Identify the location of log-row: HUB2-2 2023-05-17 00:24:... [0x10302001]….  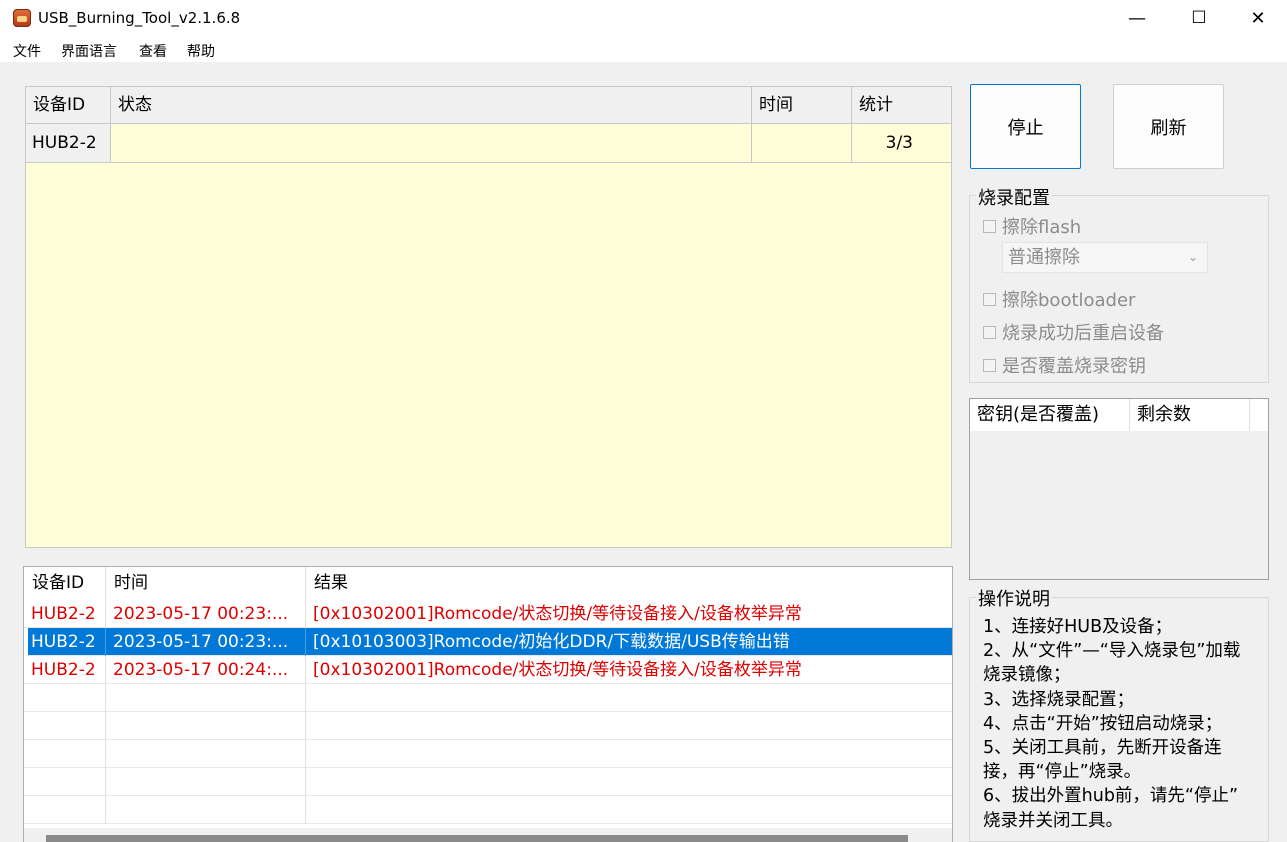
(488, 670).